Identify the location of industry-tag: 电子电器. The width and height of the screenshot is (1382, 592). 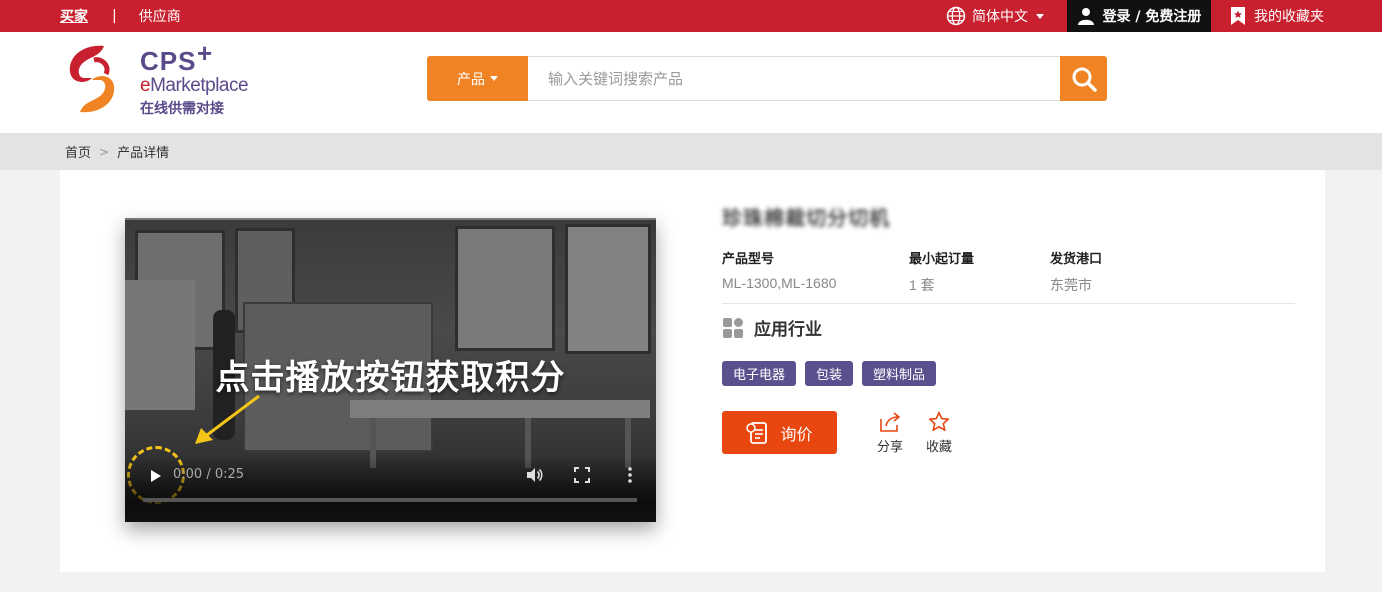
(759, 373).